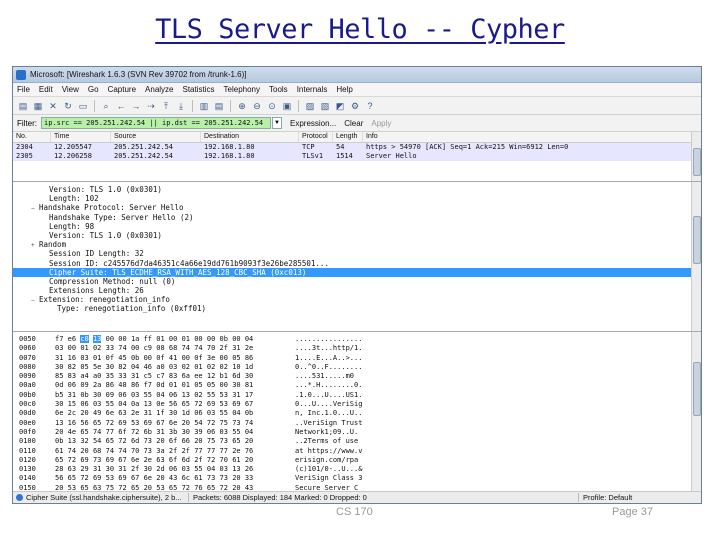 Image resolution: width=720 pixels, height=540 pixels. Describe the element at coordinates (93, 89) in the screenshot. I see `menu-item-go: Go` at that location.